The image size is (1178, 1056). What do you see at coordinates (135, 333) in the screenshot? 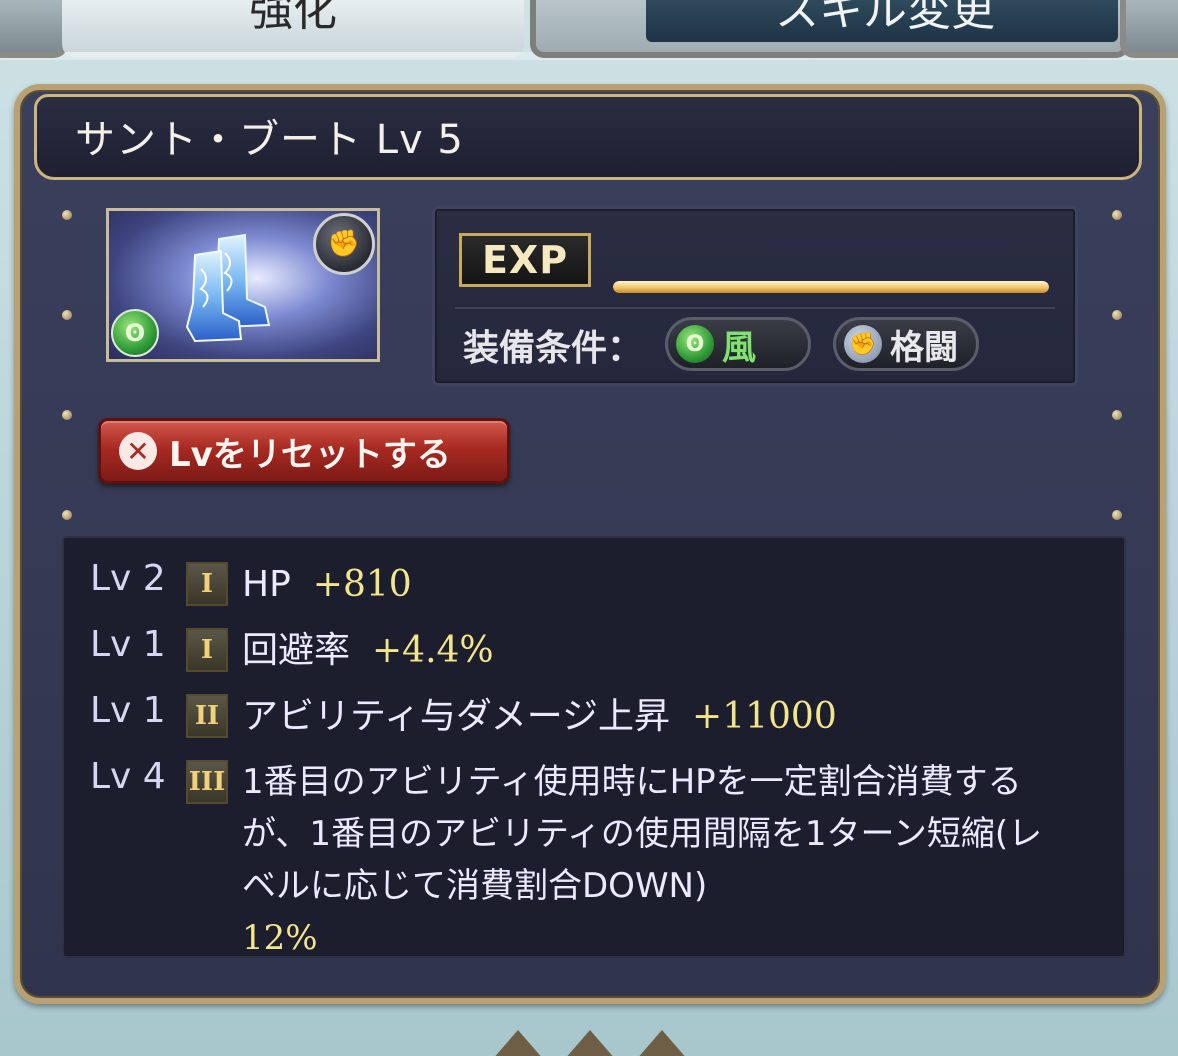
I see `wind-element-icon: ʘ` at bounding box center [135, 333].